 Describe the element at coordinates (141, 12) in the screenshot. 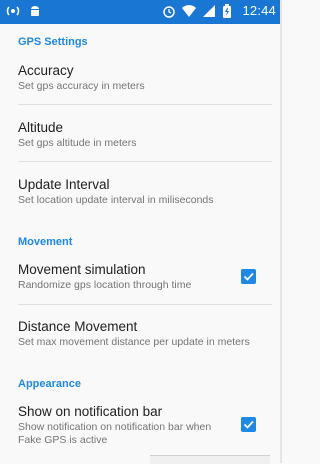

I see `status-bar: 12:44` at that location.